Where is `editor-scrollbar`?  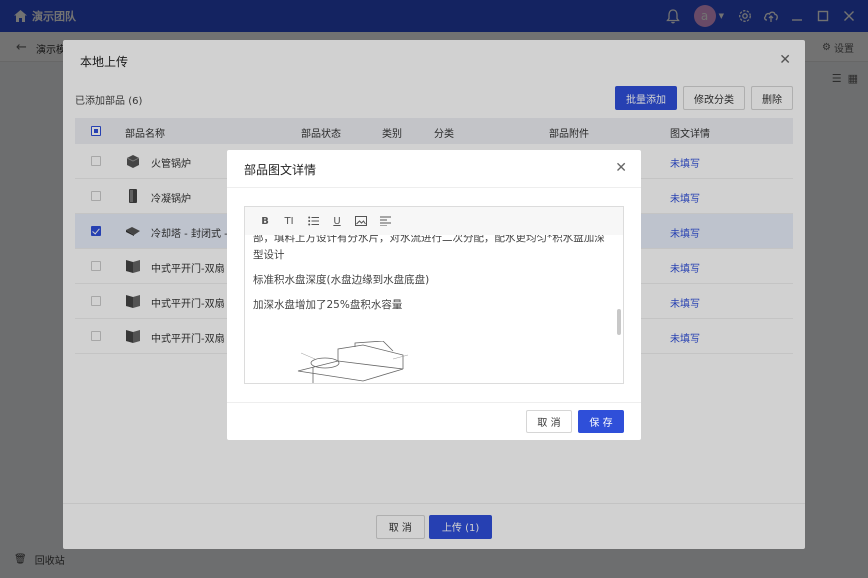 editor-scrollbar is located at coordinates (619, 322).